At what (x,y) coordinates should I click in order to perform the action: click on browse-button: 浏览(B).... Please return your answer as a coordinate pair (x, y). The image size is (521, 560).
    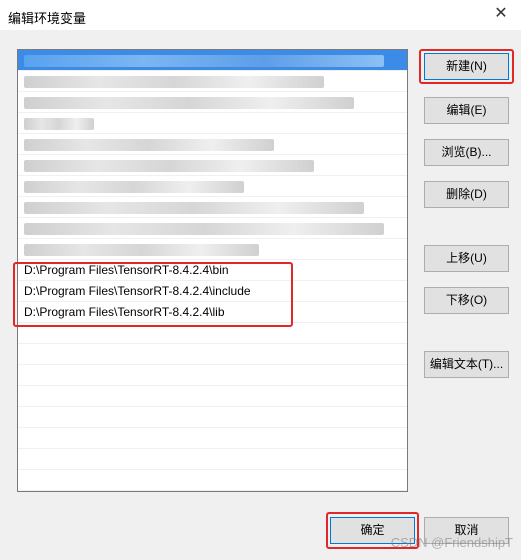
    Looking at the image, I should click on (466, 152).